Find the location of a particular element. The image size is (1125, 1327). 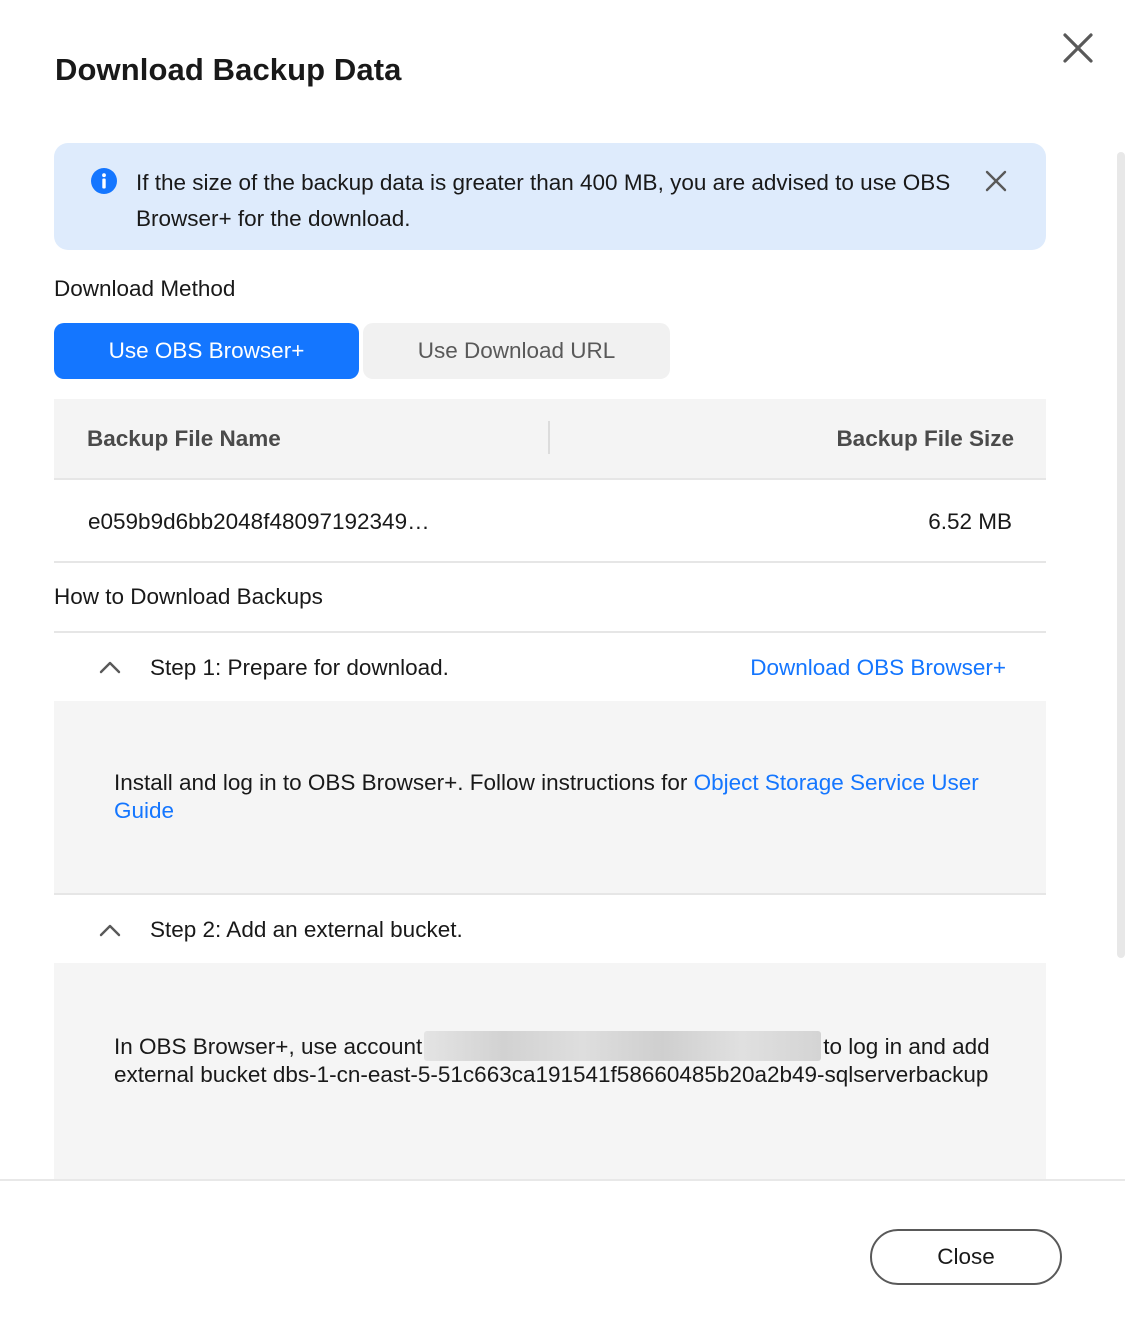

file-size-cell: 6.52 MB is located at coordinates (970, 521).